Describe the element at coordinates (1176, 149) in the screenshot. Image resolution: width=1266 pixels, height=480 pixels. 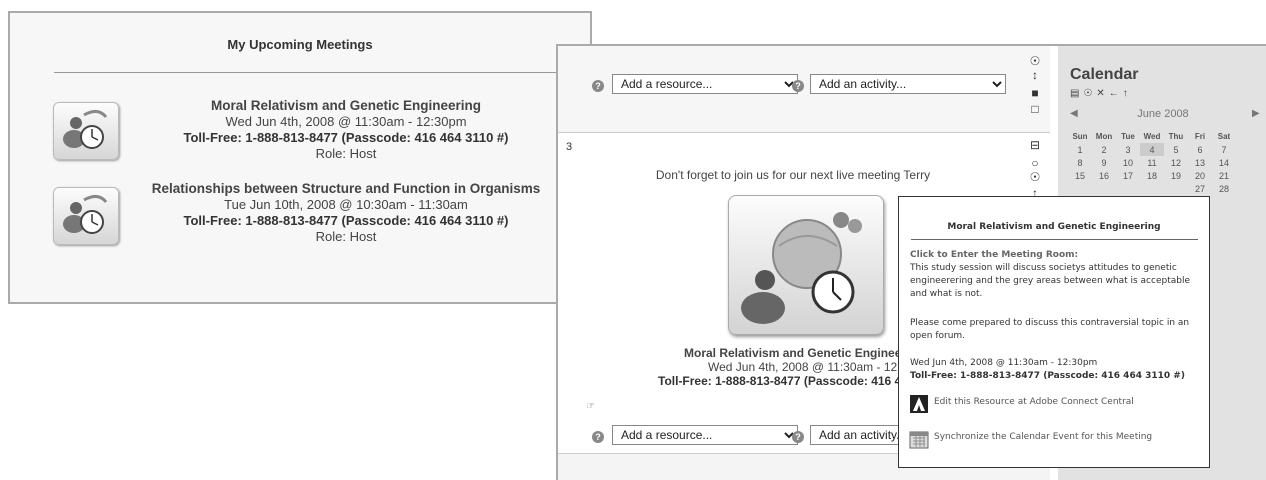
I see `calendar-day: 5` at that location.